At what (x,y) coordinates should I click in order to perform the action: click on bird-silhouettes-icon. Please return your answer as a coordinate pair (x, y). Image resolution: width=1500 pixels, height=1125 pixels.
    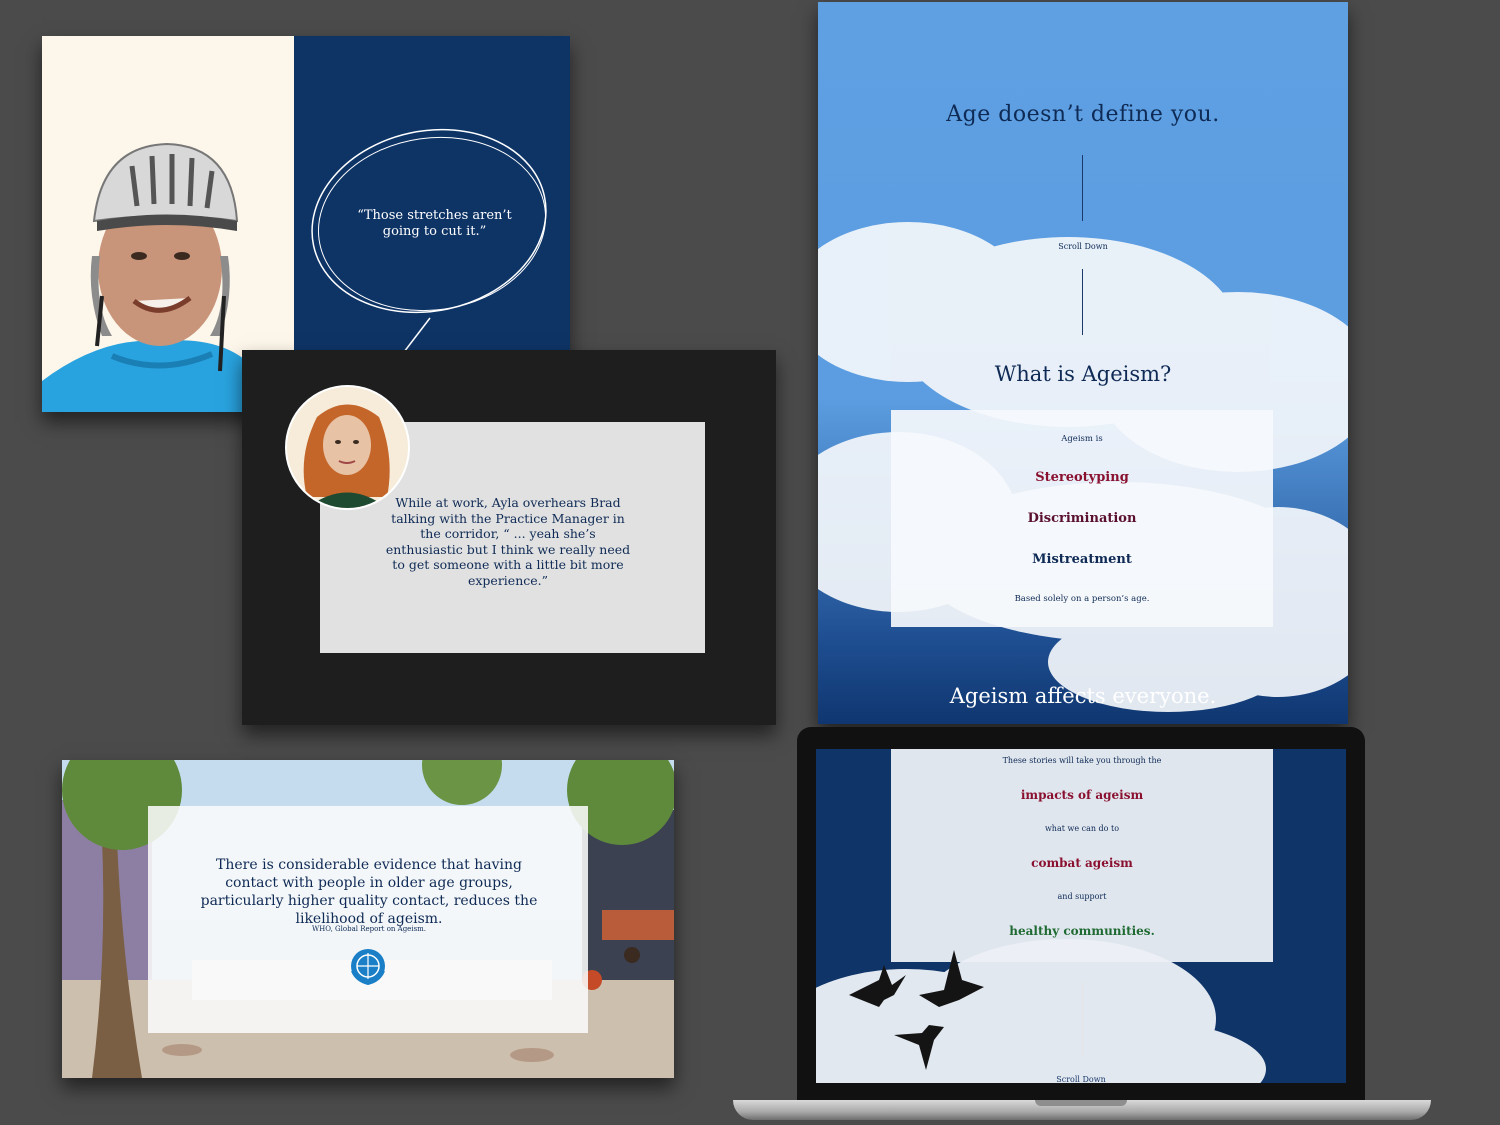
    Looking at the image, I should click on (916, 1010).